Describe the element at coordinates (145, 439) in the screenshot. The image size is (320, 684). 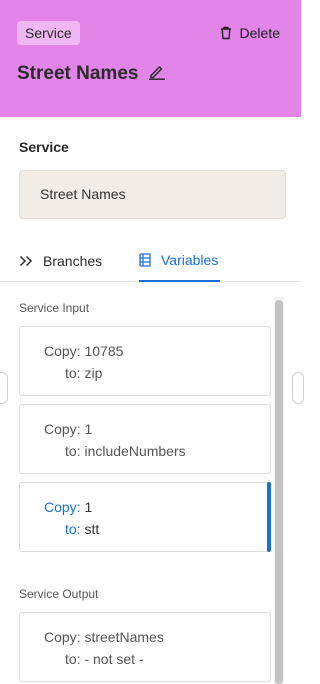
I see `variable-mapping-card: Copy: 1 to: includeNumbers` at that location.